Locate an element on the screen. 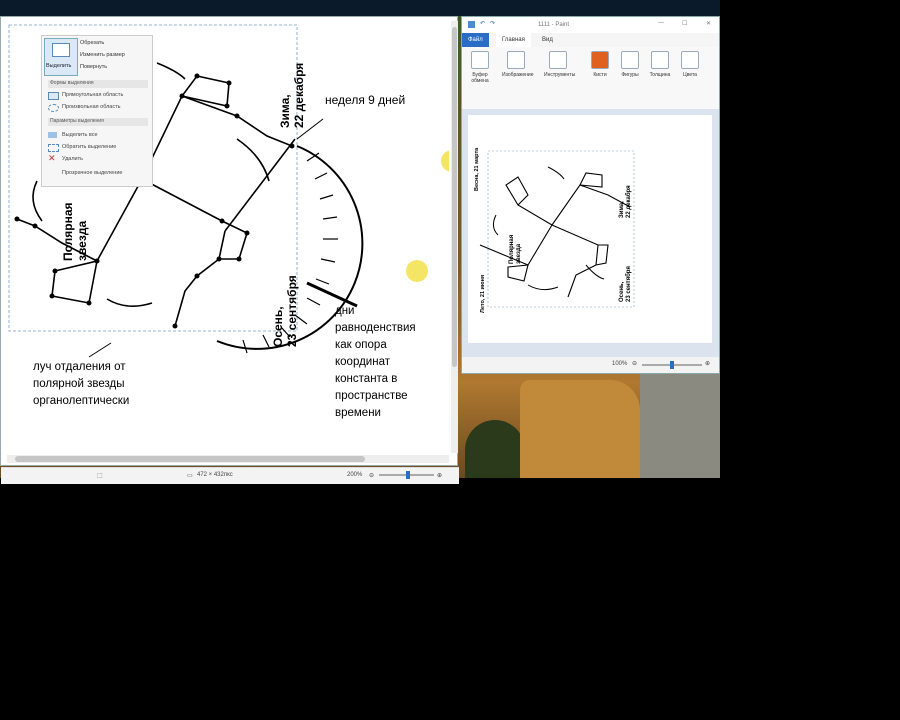 The image size is (900, 720). undo-icon: ↶ is located at coordinates (482, 23).